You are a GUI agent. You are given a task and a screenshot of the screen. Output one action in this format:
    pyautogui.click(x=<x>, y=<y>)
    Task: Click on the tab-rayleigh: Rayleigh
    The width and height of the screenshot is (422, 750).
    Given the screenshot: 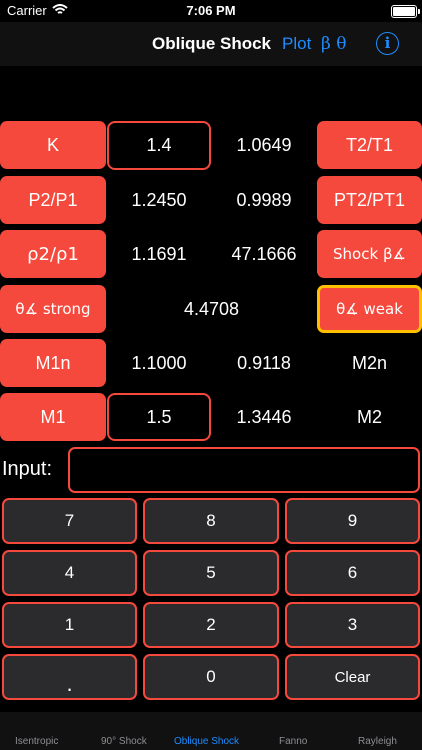 What is the action you would take?
    pyautogui.click(x=377, y=741)
    